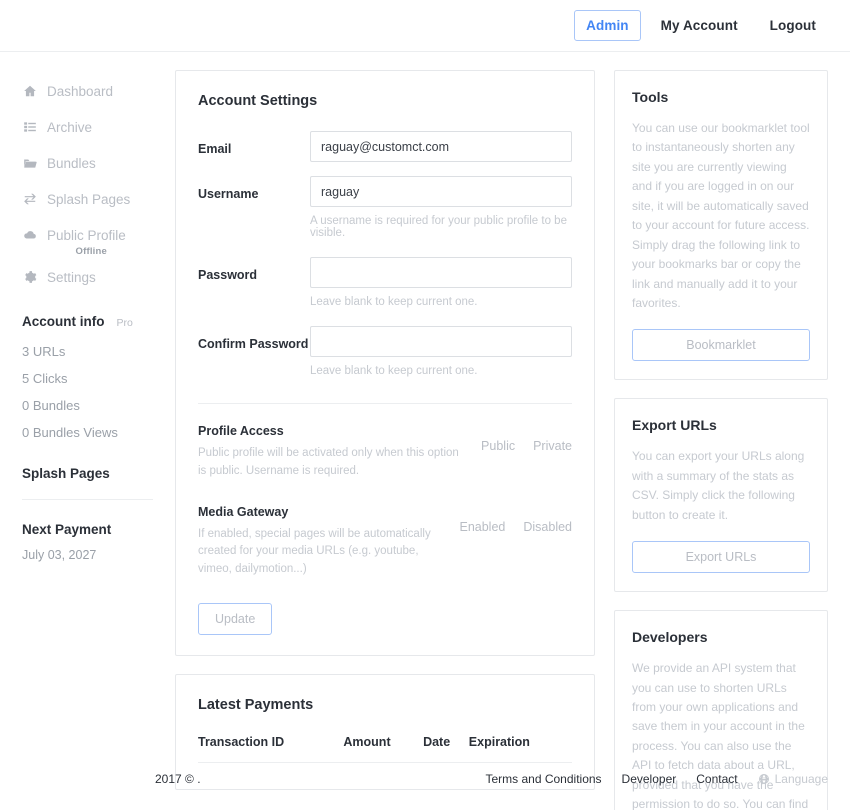 The width and height of the screenshot is (850, 810). Describe the element at coordinates (29, 127) in the screenshot. I see `list-icon` at that location.